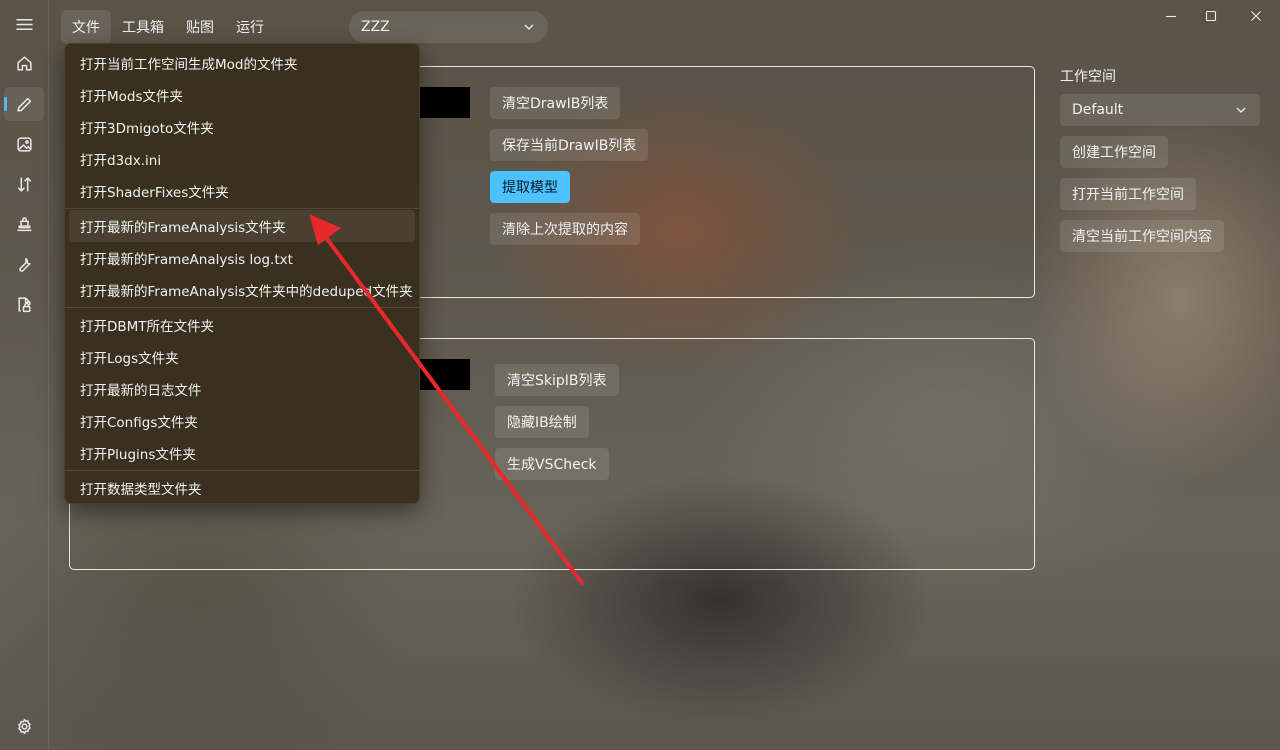 This screenshot has width=1280, height=750. I want to click on generate-vscheck-button: 生成VSCheck, so click(552, 464).